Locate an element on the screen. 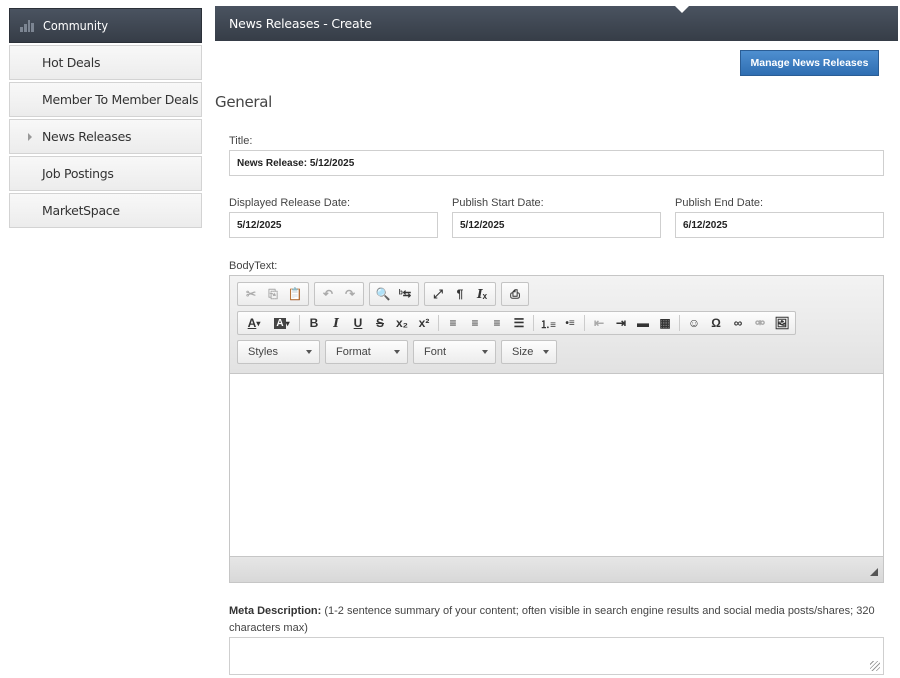 The height and width of the screenshot is (678, 900). outdent-icon: ⇤ is located at coordinates (599, 323).